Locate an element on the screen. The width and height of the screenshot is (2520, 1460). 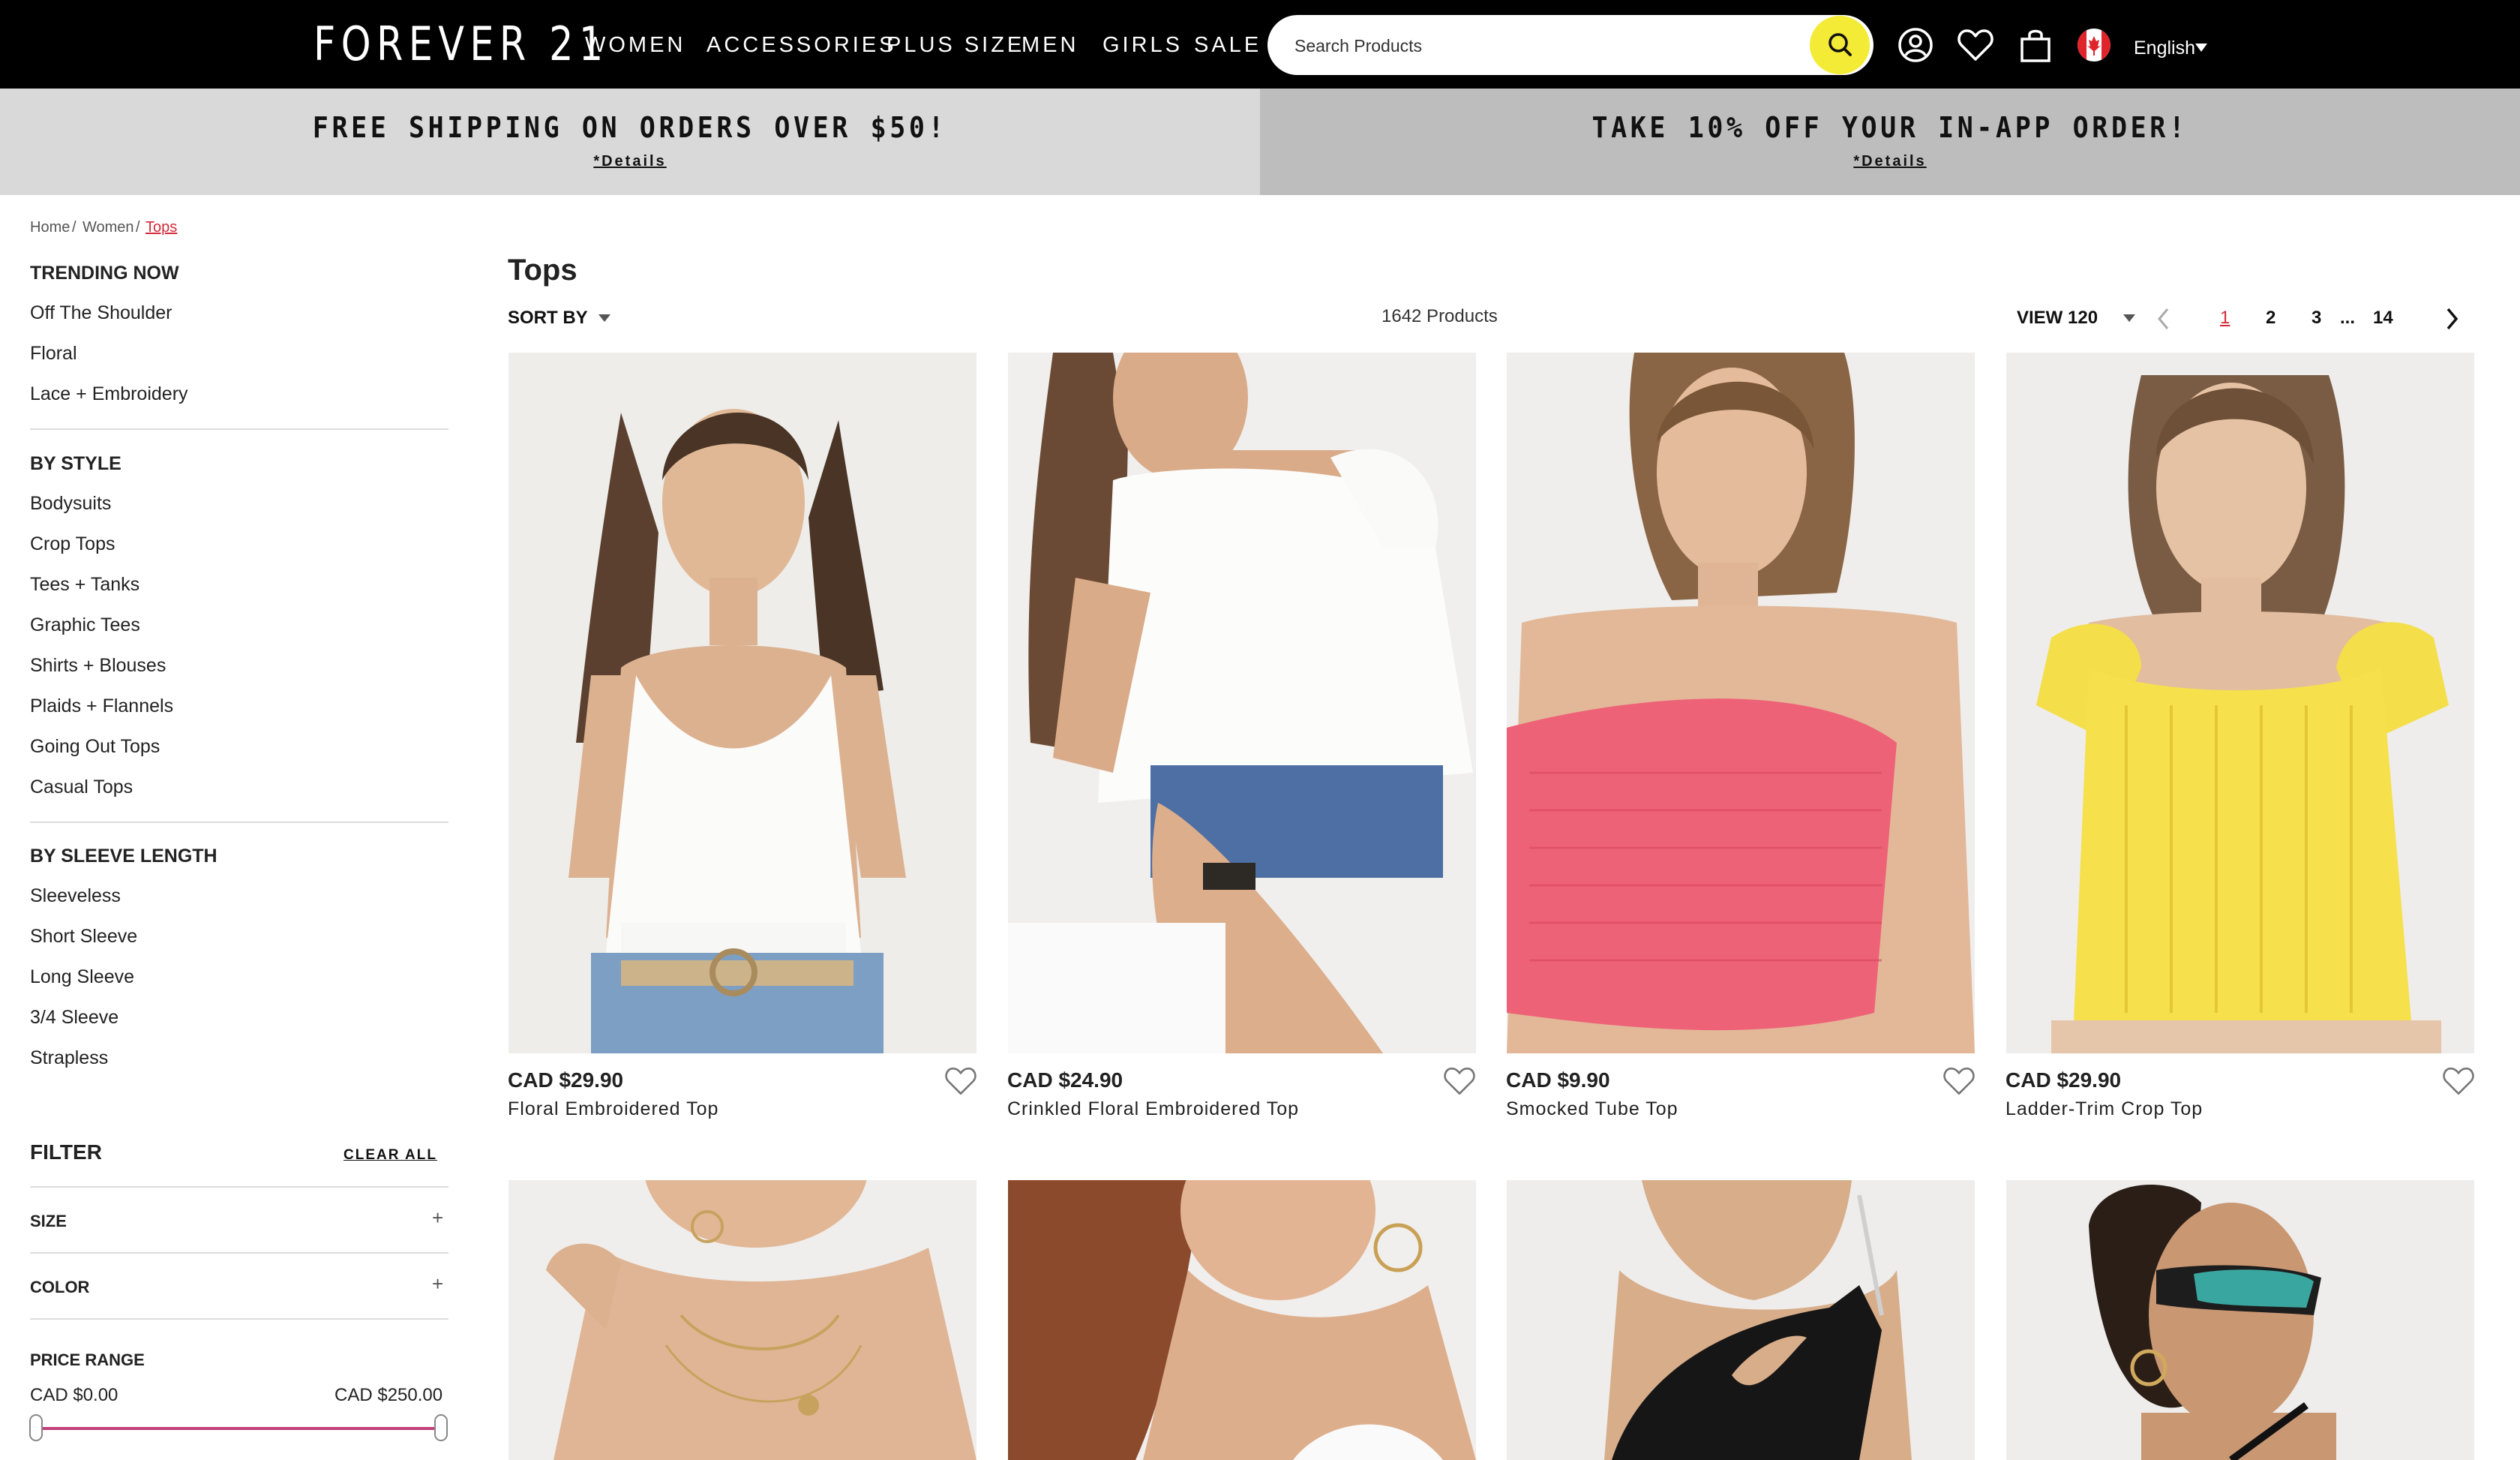
price-max-handle is located at coordinates (441, 1427).